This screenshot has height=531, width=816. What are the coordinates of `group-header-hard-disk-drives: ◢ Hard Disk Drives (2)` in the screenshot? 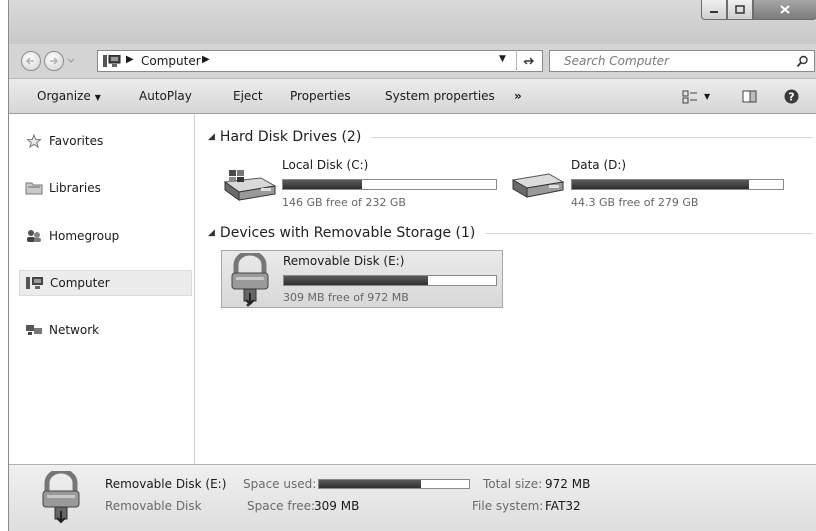 It's located at (510, 137).